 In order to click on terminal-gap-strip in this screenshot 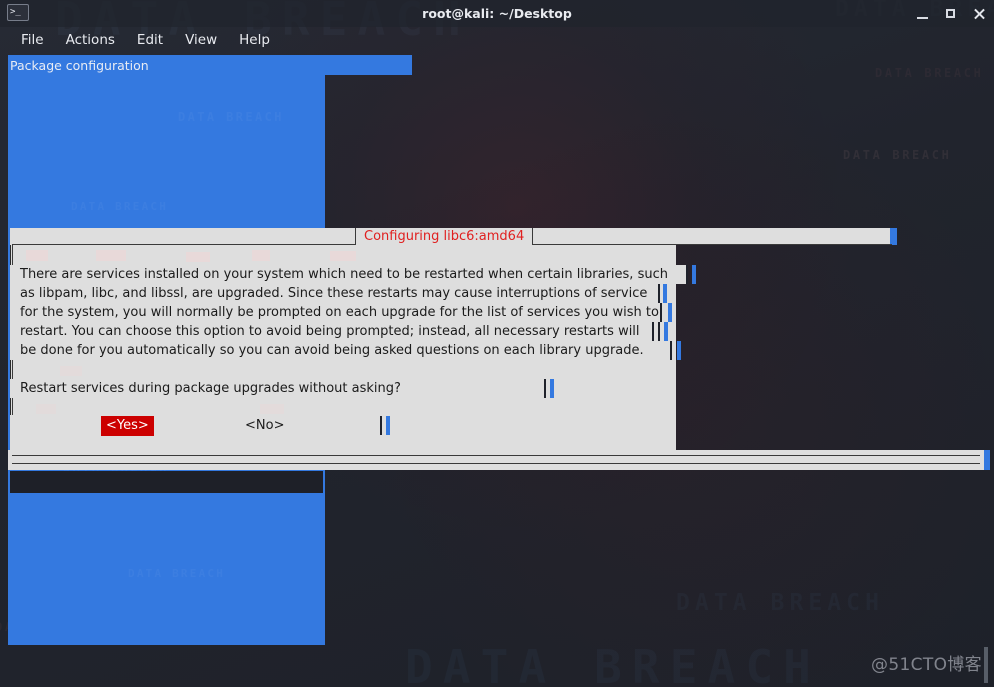, I will do `click(166, 482)`.